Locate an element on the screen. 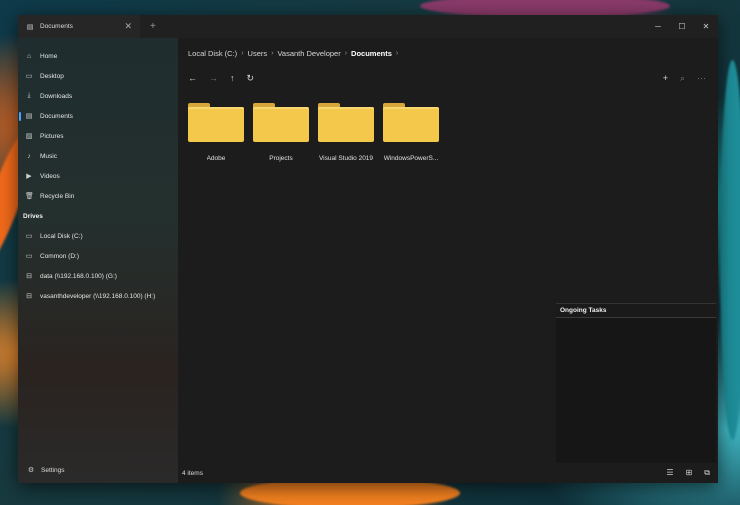 This screenshot has height=505, width=740. sidebar-item-label: Documents is located at coordinates (56, 116).